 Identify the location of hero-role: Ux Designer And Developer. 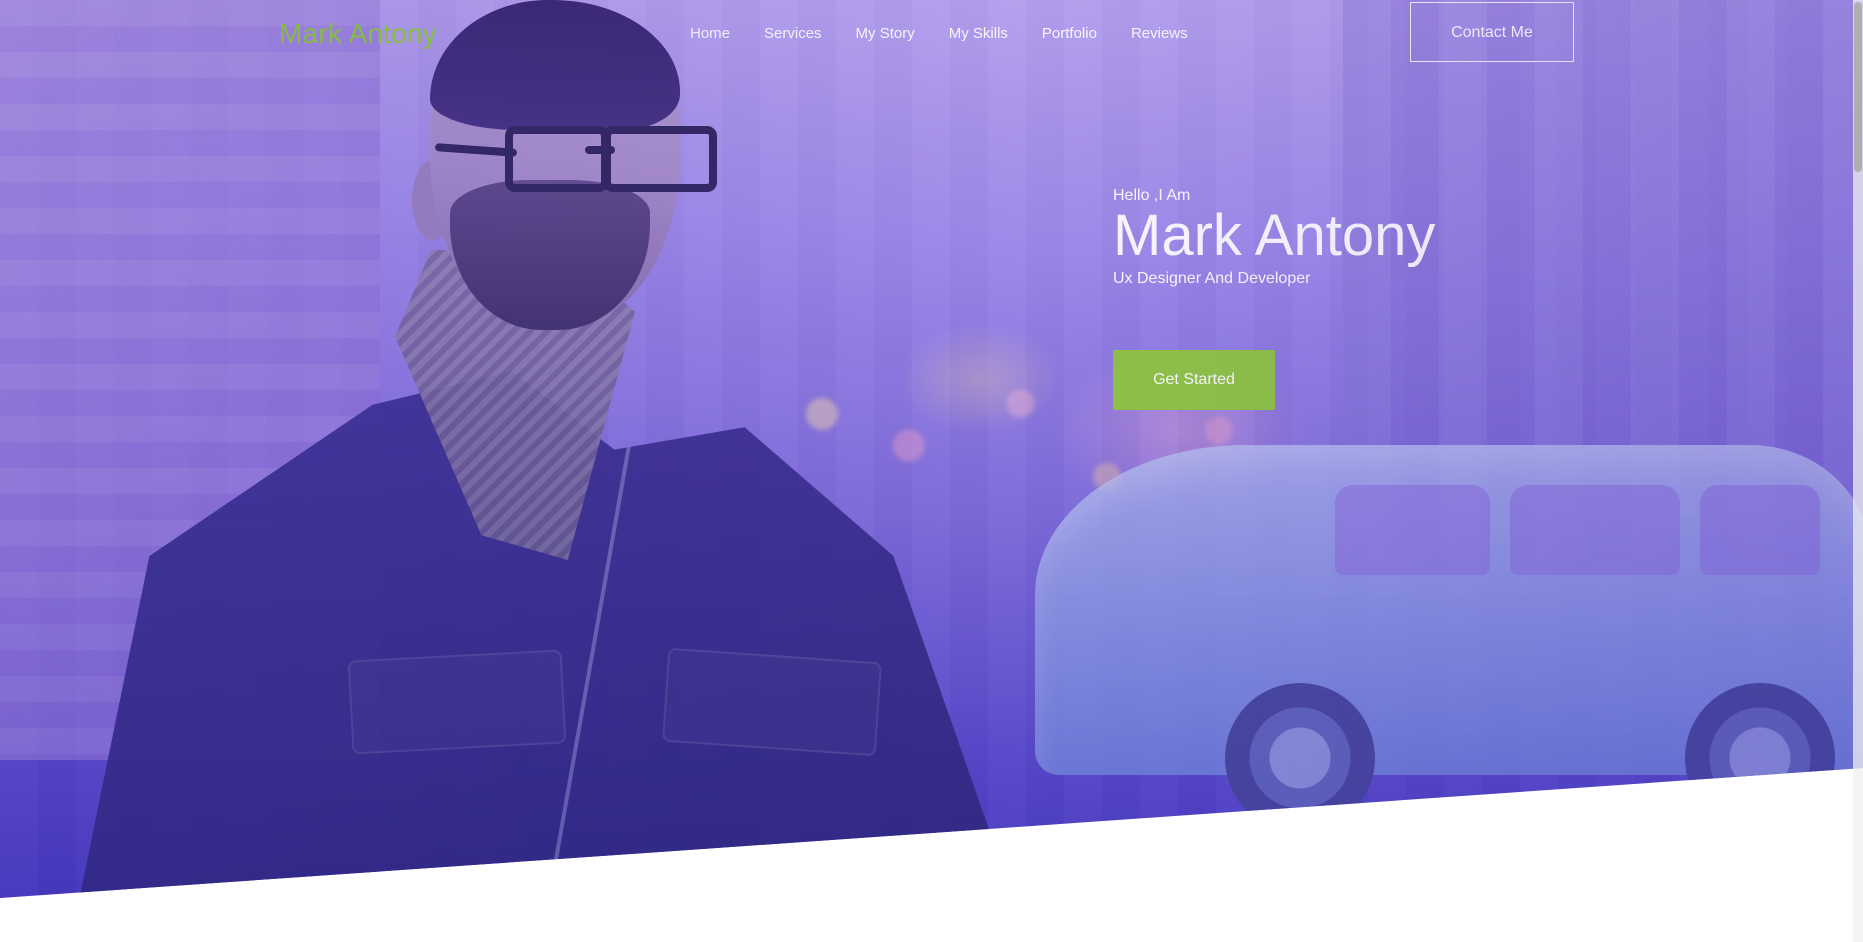
(1212, 278).